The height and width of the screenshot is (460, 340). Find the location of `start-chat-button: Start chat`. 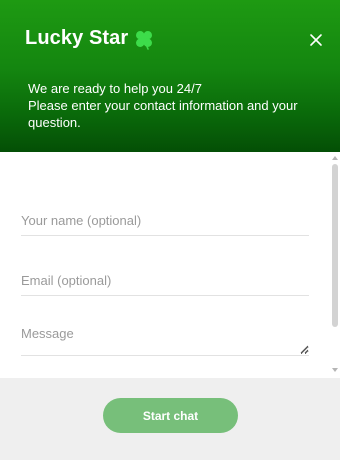

start-chat-button: Start chat is located at coordinates (170, 415).